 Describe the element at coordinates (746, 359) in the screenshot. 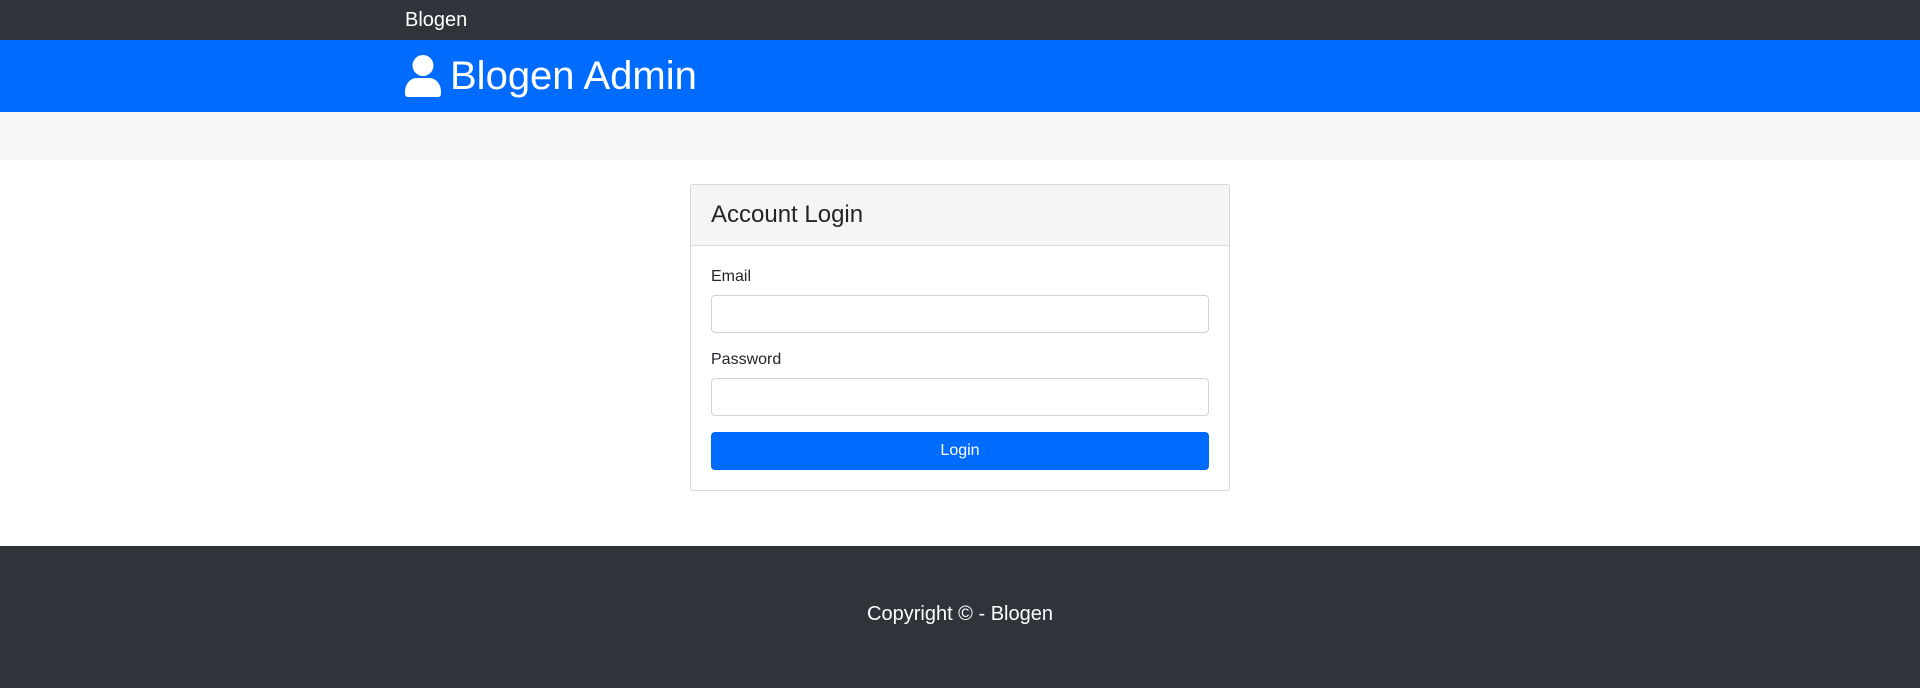

I see `password-label: Password` at that location.